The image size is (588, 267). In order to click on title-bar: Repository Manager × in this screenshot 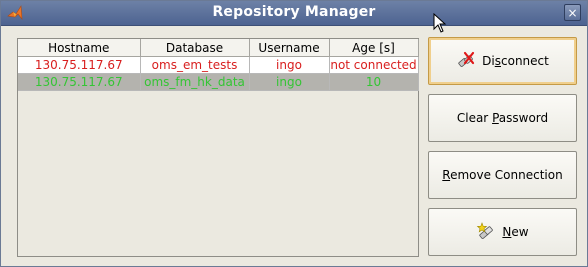, I will do `click(294, 13)`.